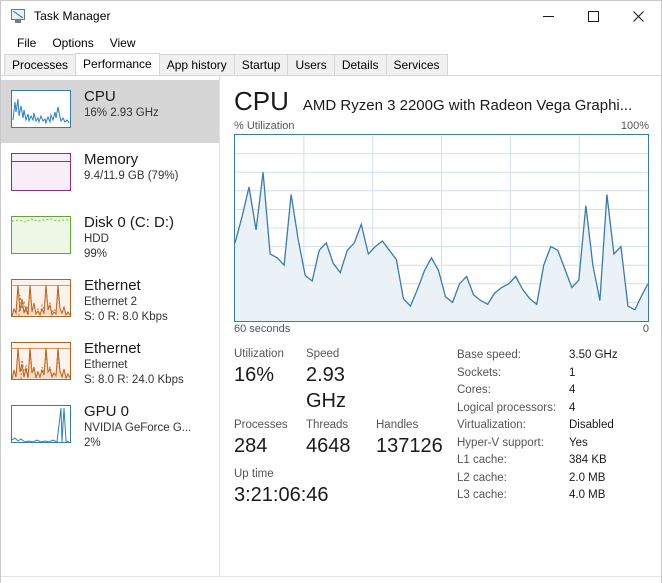 The image size is (662, 583). I want to click on spec-key: Sockets:, so click(479, 372).